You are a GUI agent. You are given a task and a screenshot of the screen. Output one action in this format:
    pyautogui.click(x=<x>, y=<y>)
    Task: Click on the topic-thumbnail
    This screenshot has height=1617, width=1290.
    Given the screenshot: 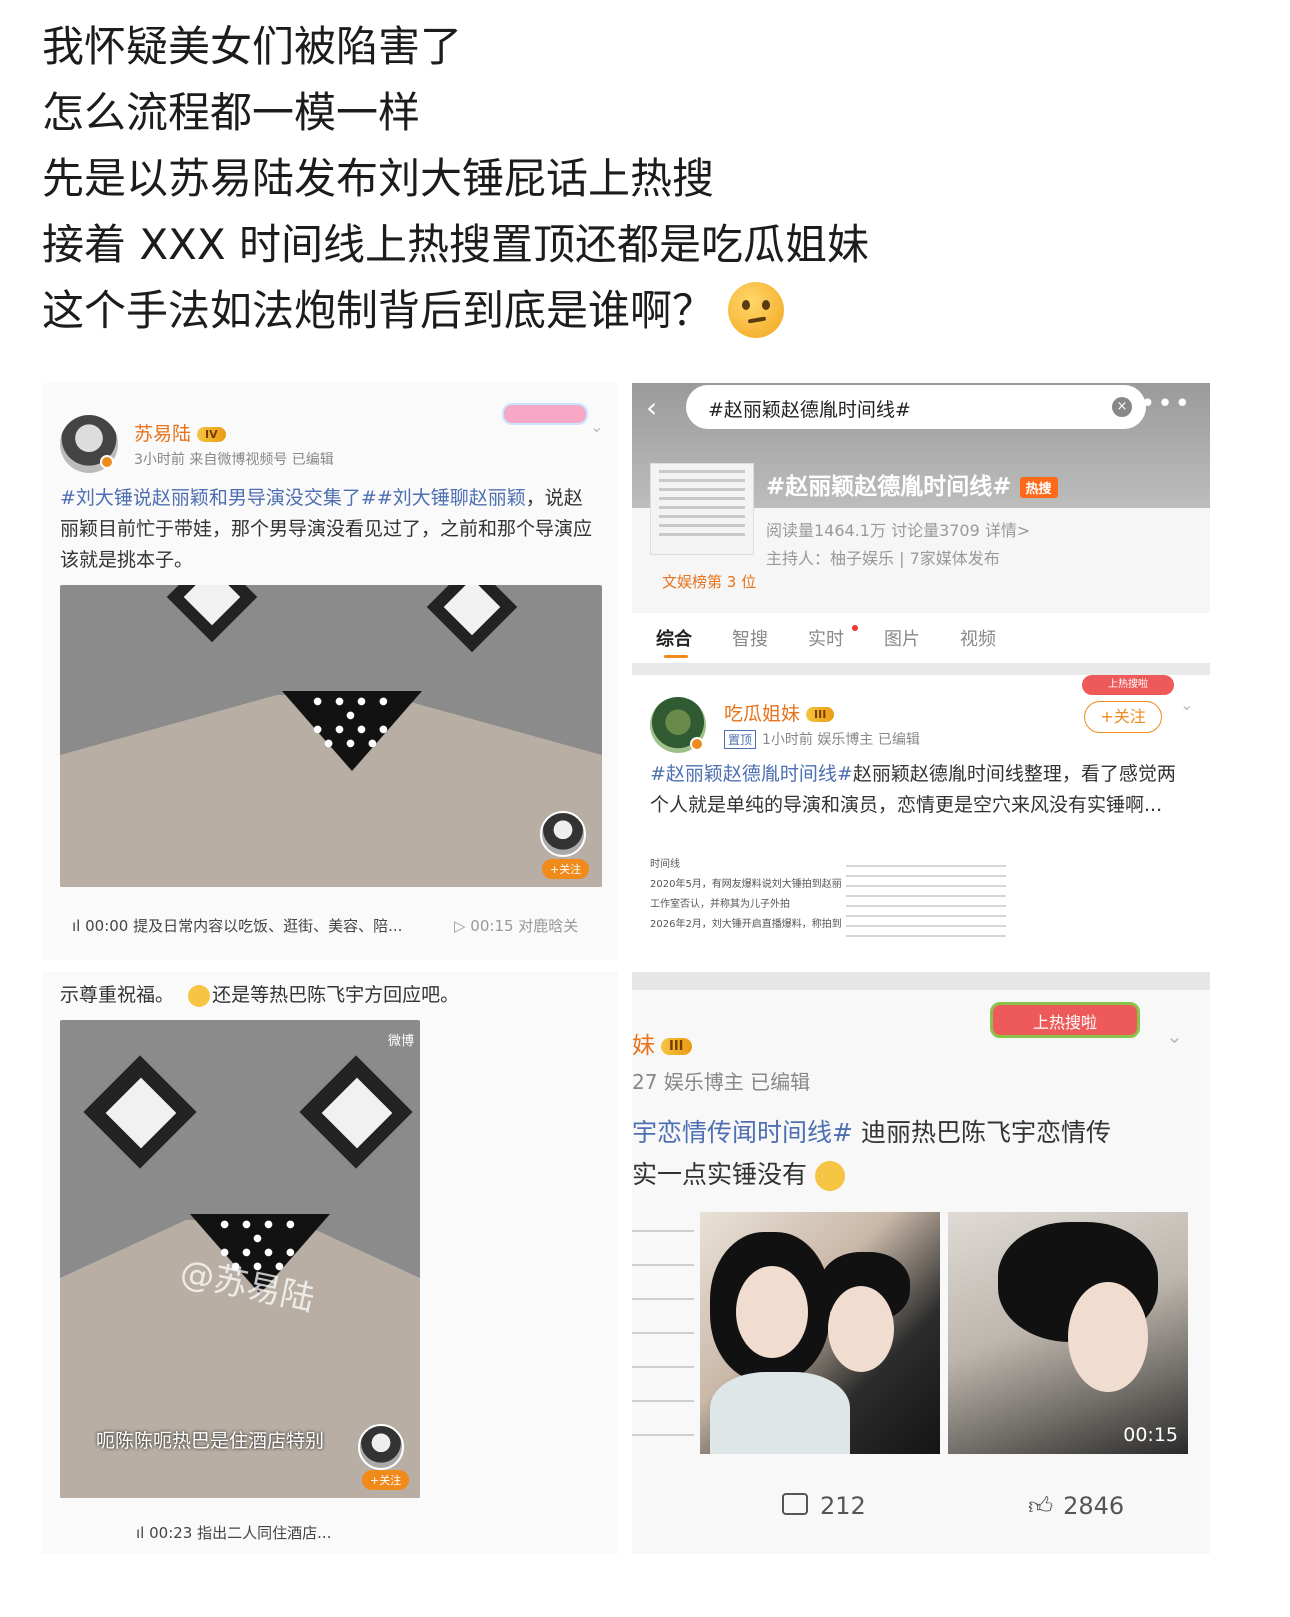 What is the action you would take?
    pyautogui.click(x=702, y=509)
    